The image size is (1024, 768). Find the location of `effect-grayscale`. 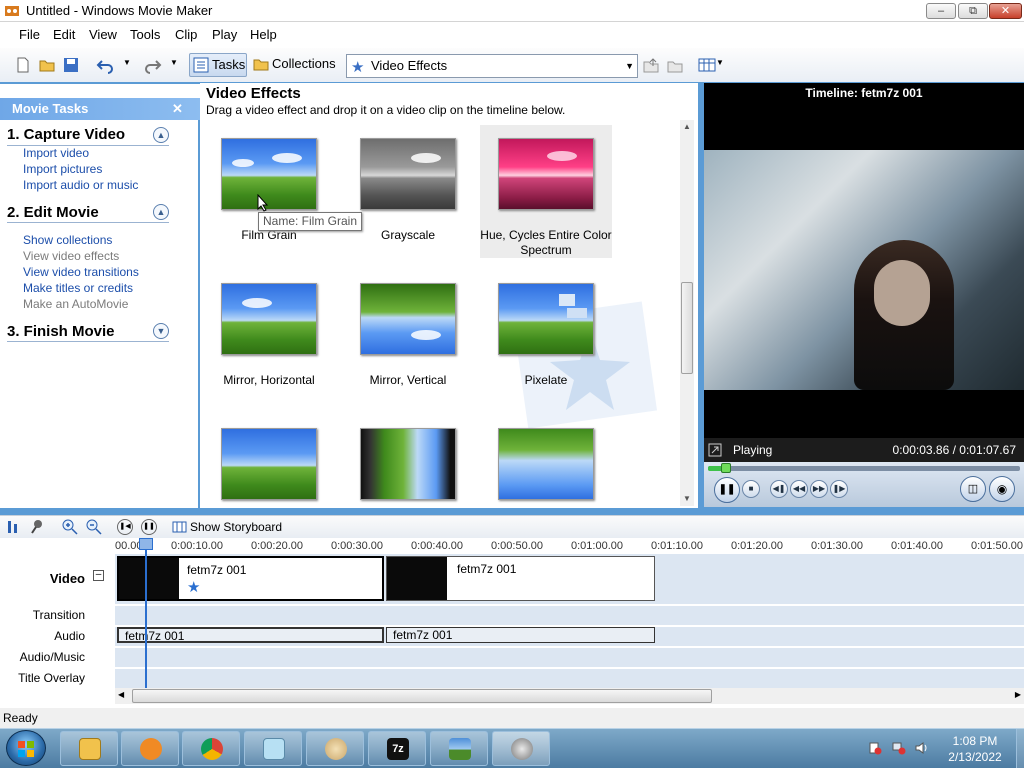

effect-grayscale is located at coordinates (408, 174).